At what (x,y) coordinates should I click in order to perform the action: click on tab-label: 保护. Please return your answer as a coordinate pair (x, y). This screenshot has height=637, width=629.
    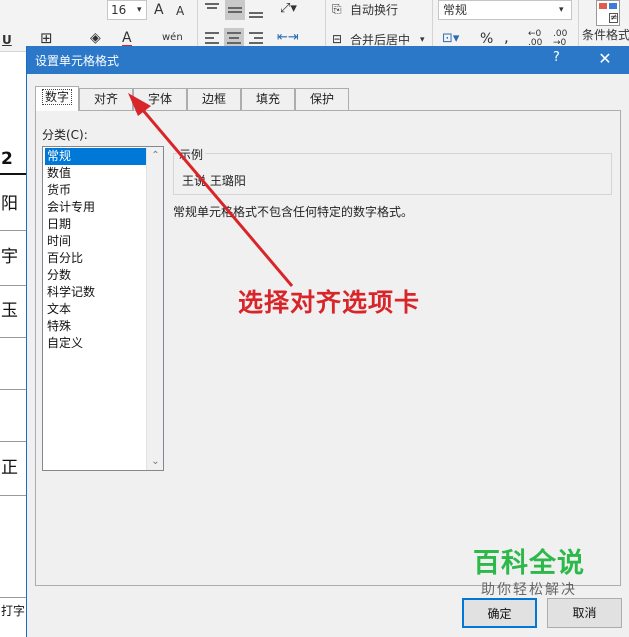
    Looking at the image, I should click on (321, 99).